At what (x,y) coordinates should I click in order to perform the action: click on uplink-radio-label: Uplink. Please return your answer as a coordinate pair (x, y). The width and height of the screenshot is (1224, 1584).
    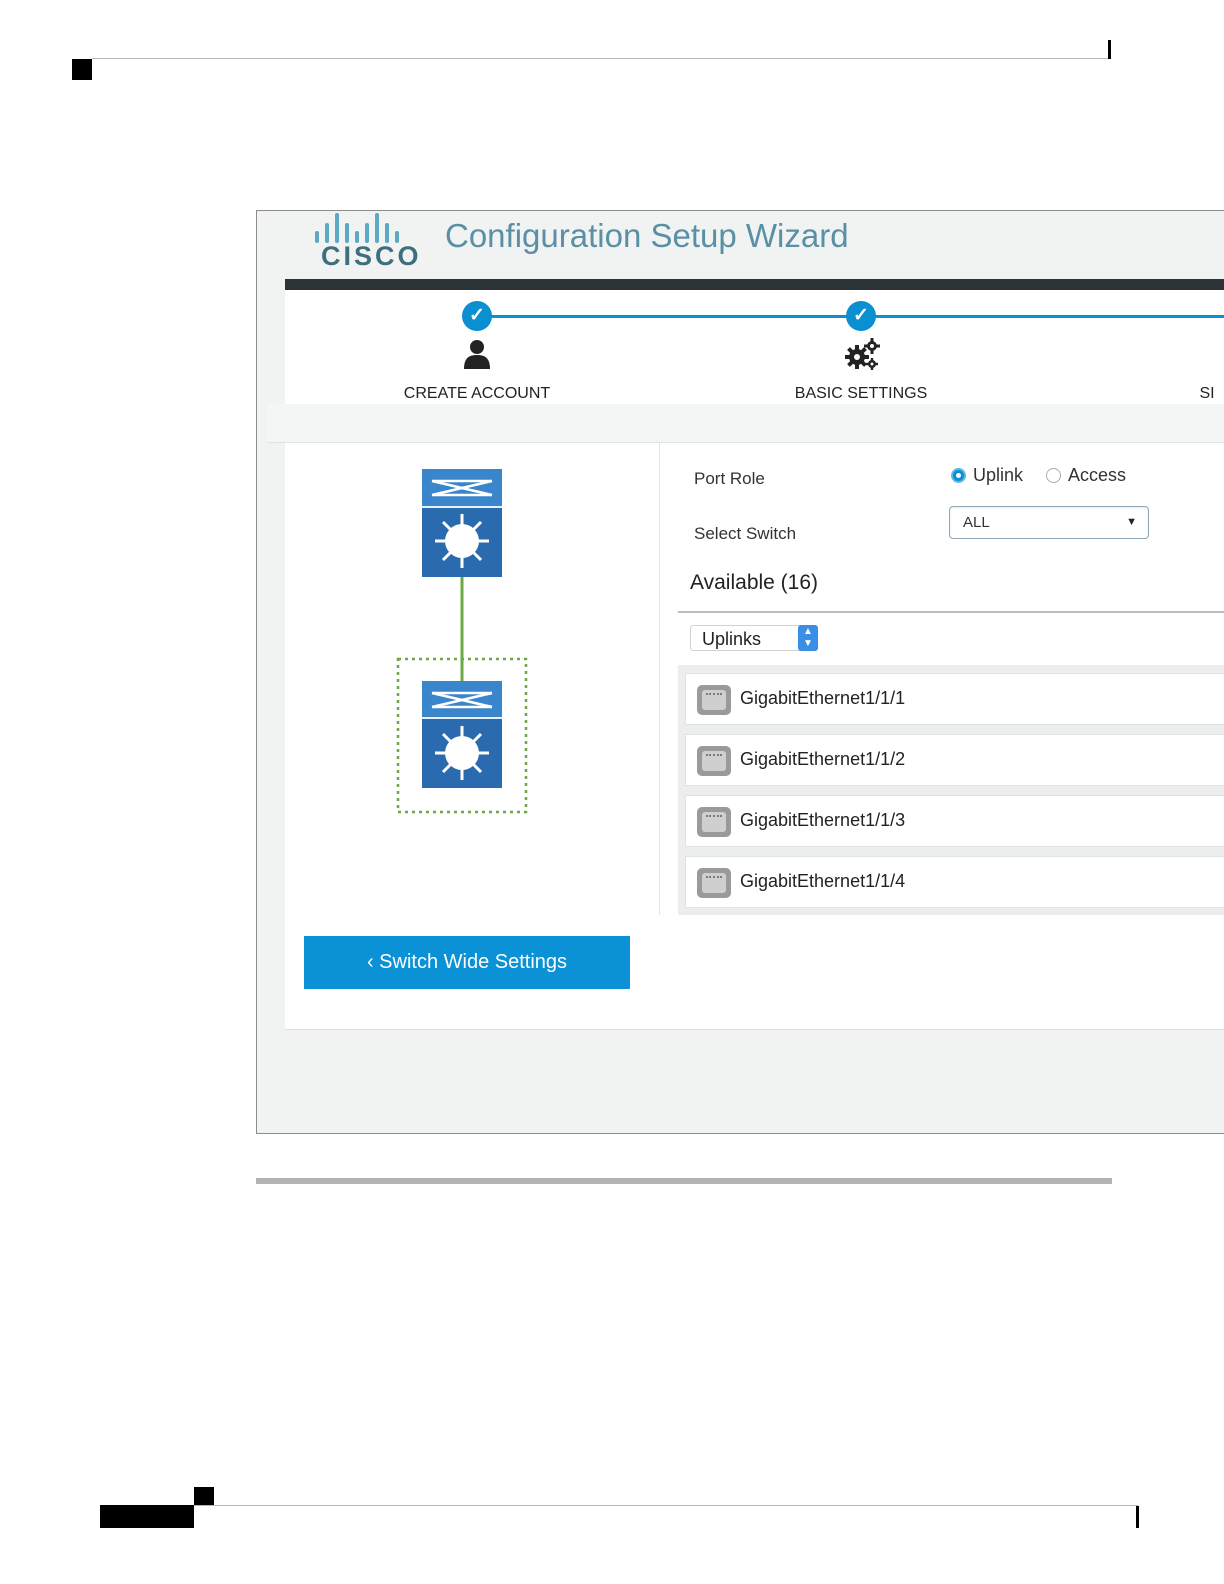
    Looking at the image, I should click on (998, 475).